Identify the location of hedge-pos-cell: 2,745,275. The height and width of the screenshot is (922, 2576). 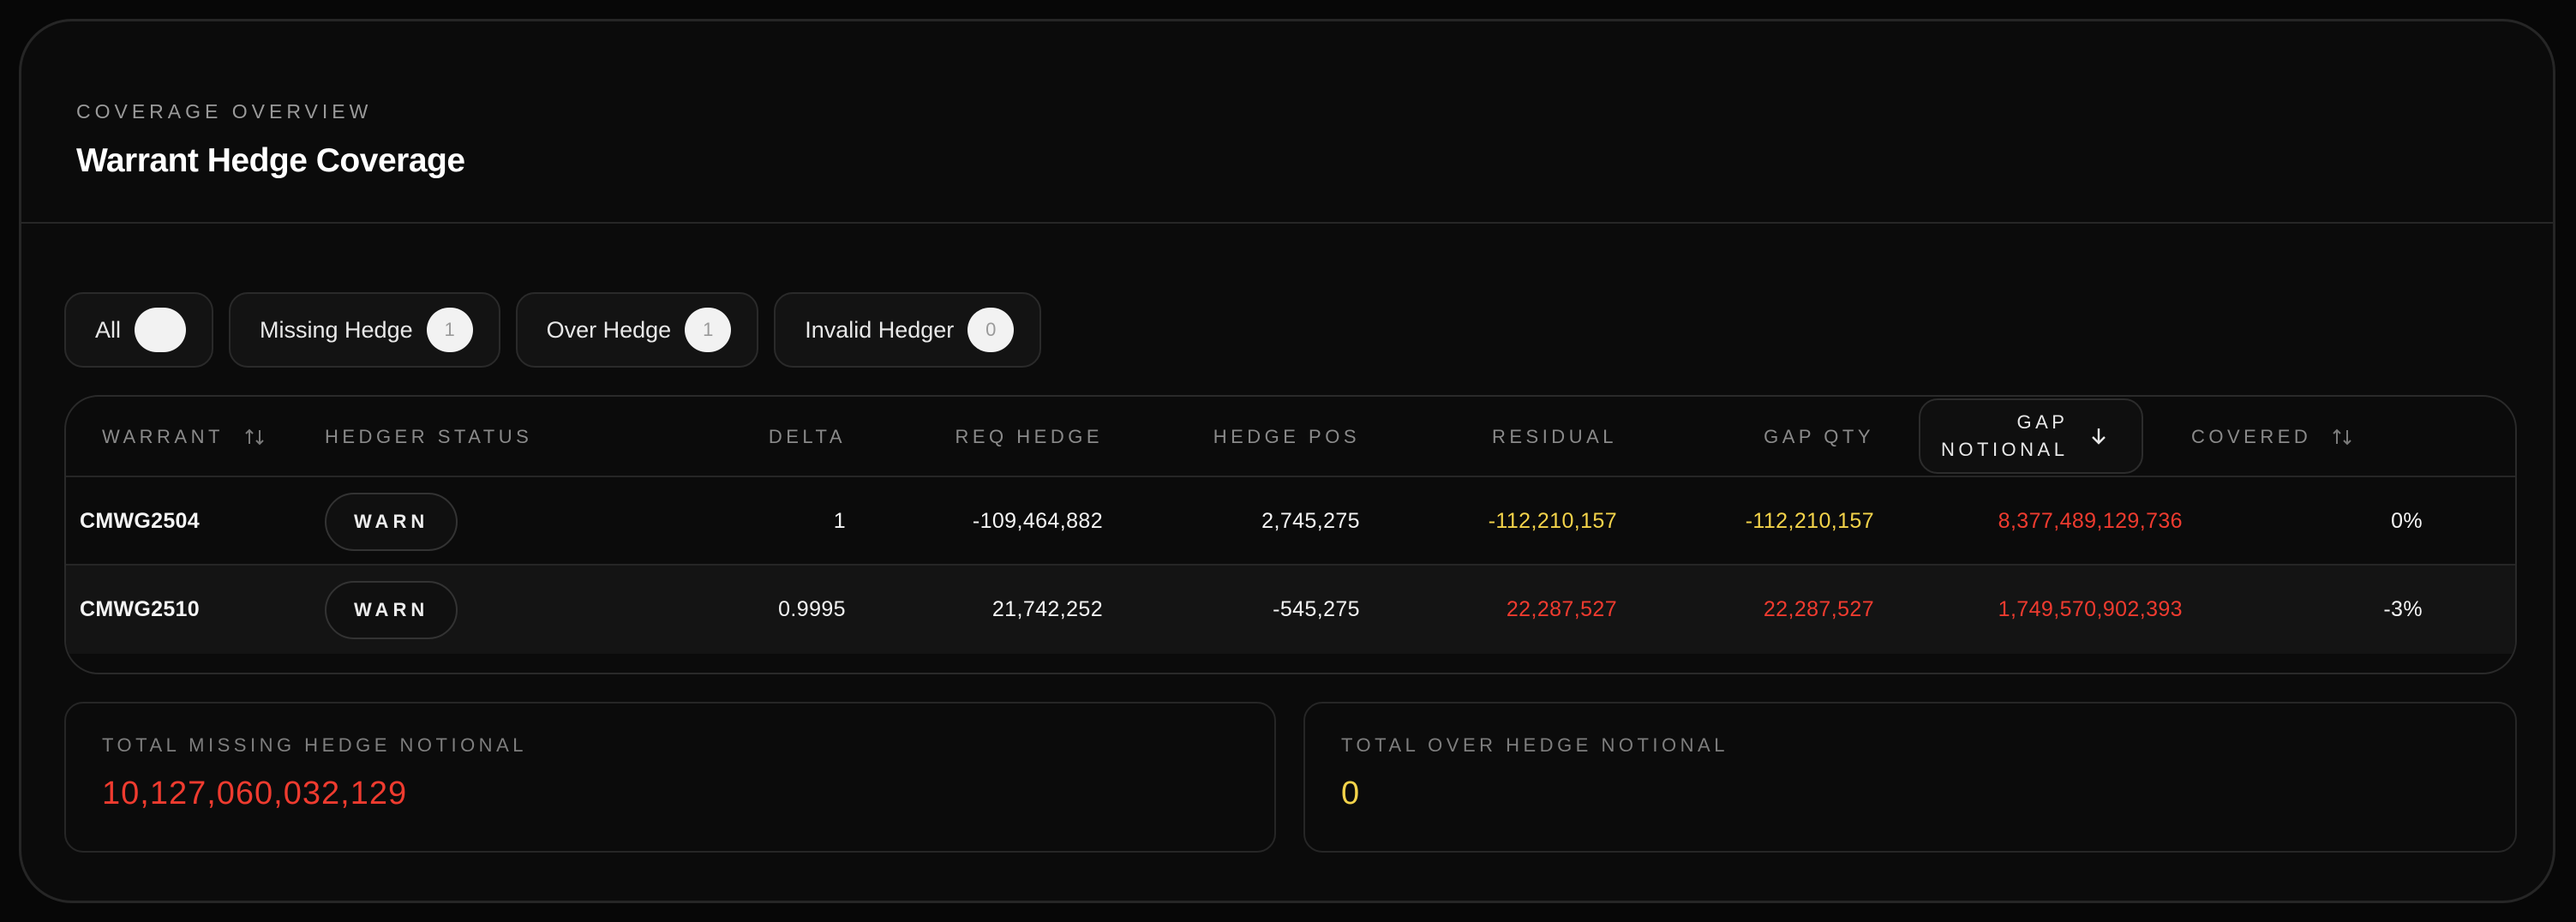
(1310, 521).